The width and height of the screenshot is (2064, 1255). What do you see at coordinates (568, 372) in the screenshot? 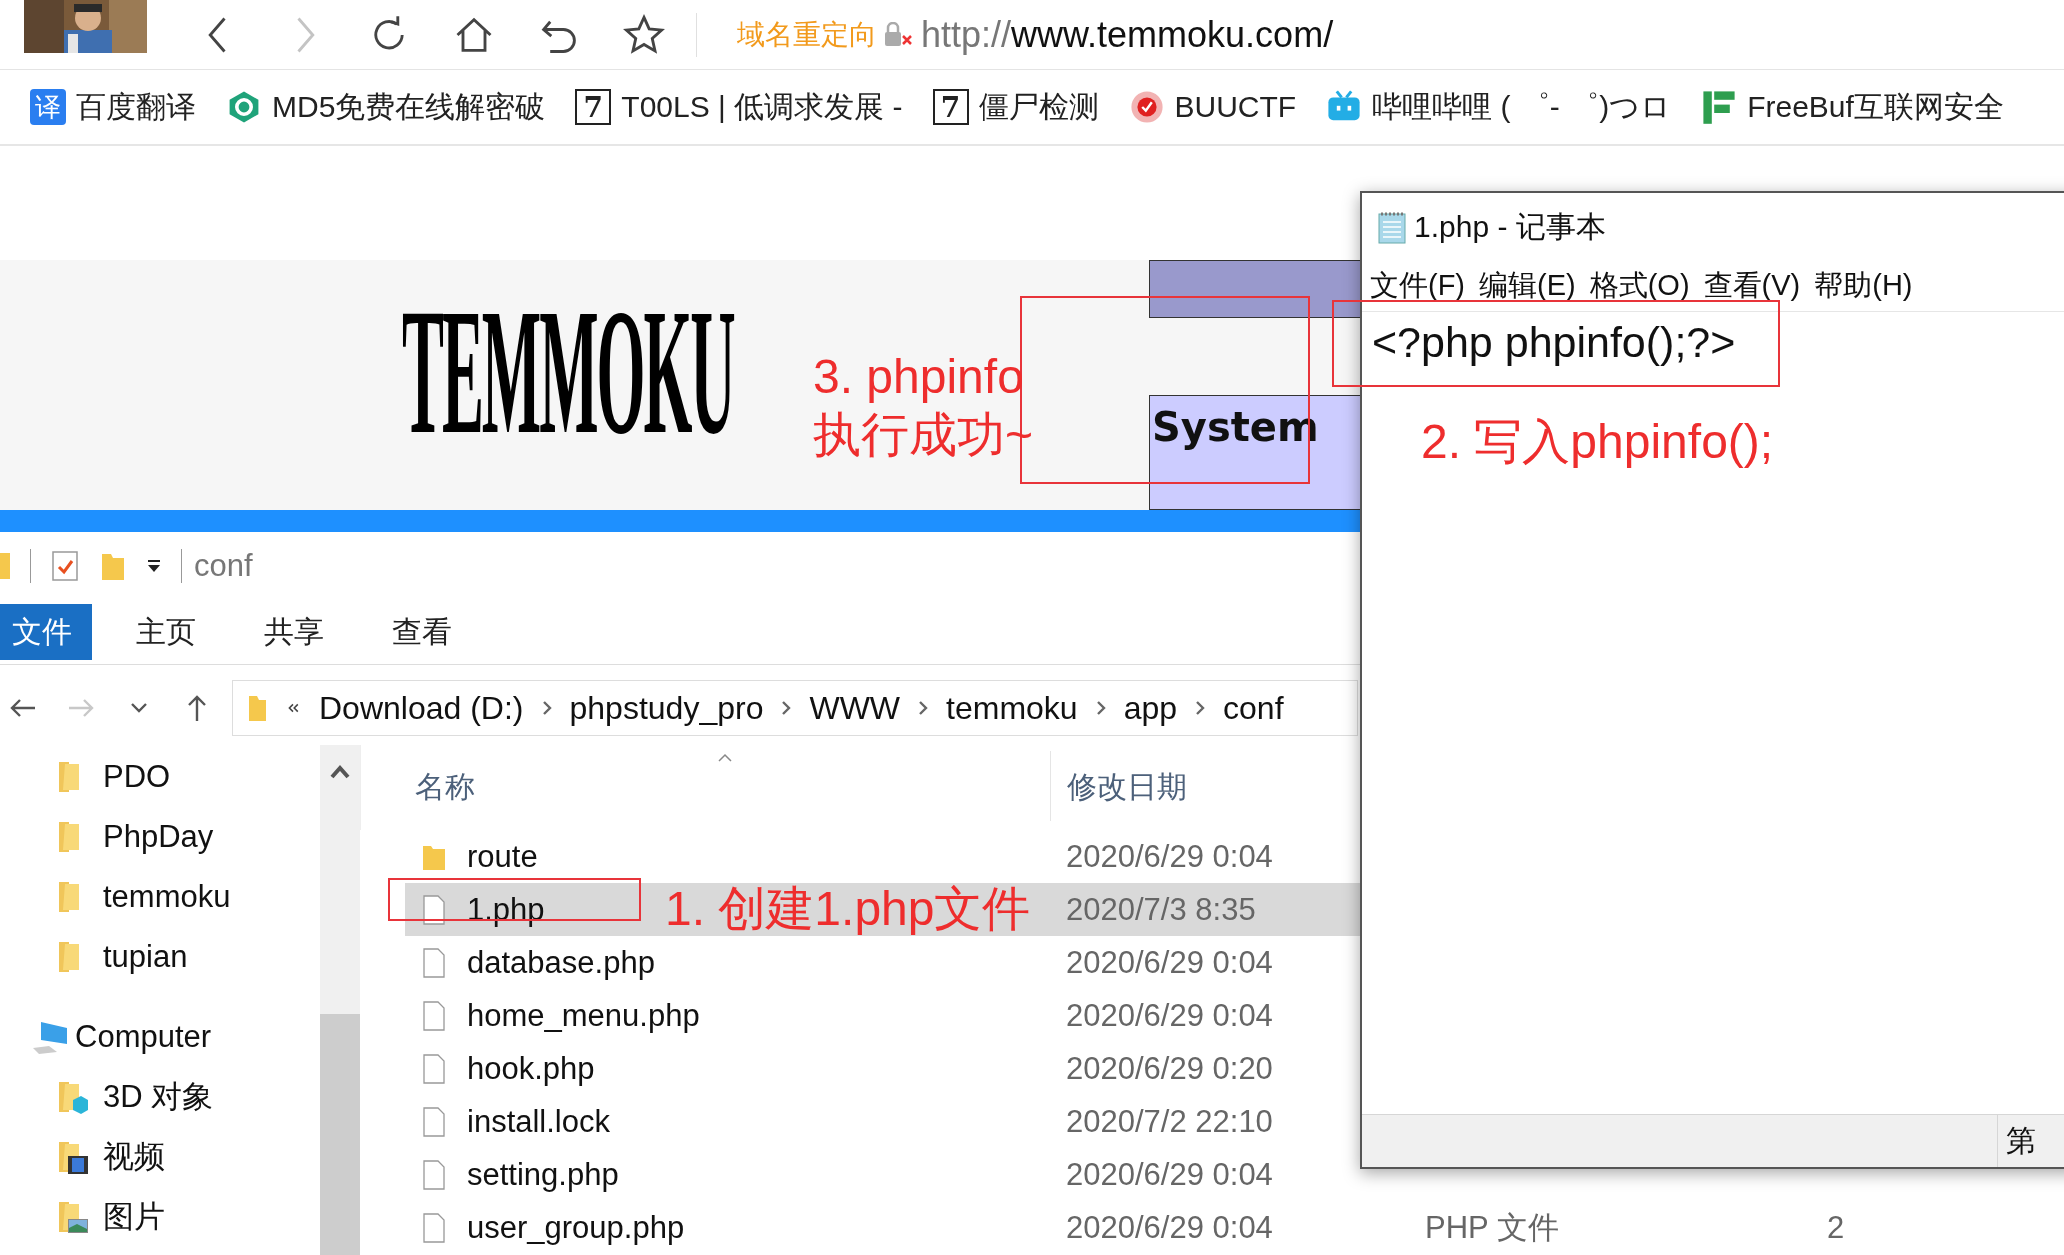
I see `site-logo: TEMMOKU` at bounding box center [568, 372].